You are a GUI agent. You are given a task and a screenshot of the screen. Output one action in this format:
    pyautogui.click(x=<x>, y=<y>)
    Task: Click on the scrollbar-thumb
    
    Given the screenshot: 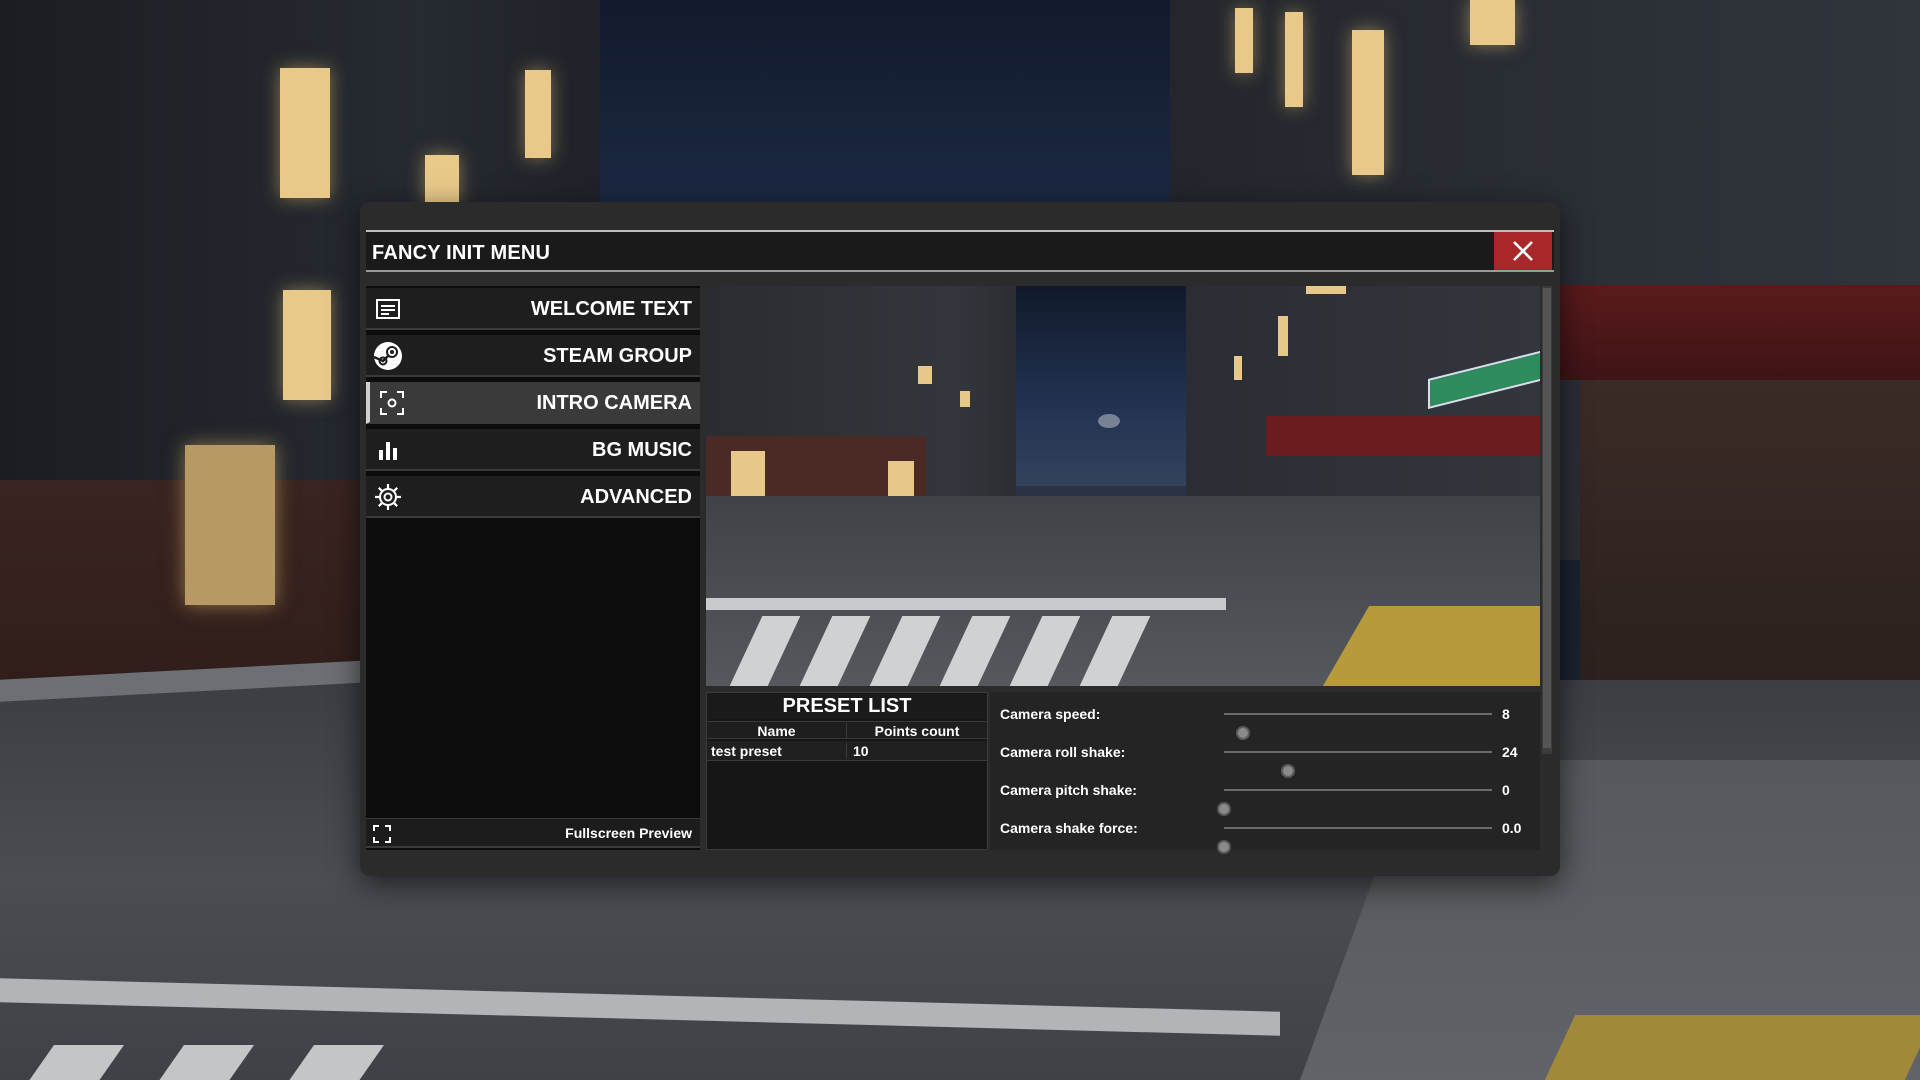 What is the action you would take?
    pyautogui.click(x=1547, y=518)
    